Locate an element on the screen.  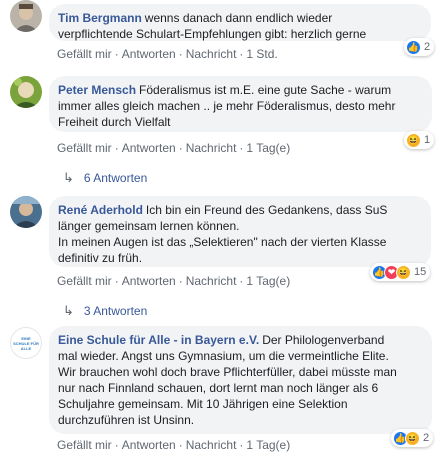
comment-text-line: definitiv zu früh. is located at coordinates (100, 258).